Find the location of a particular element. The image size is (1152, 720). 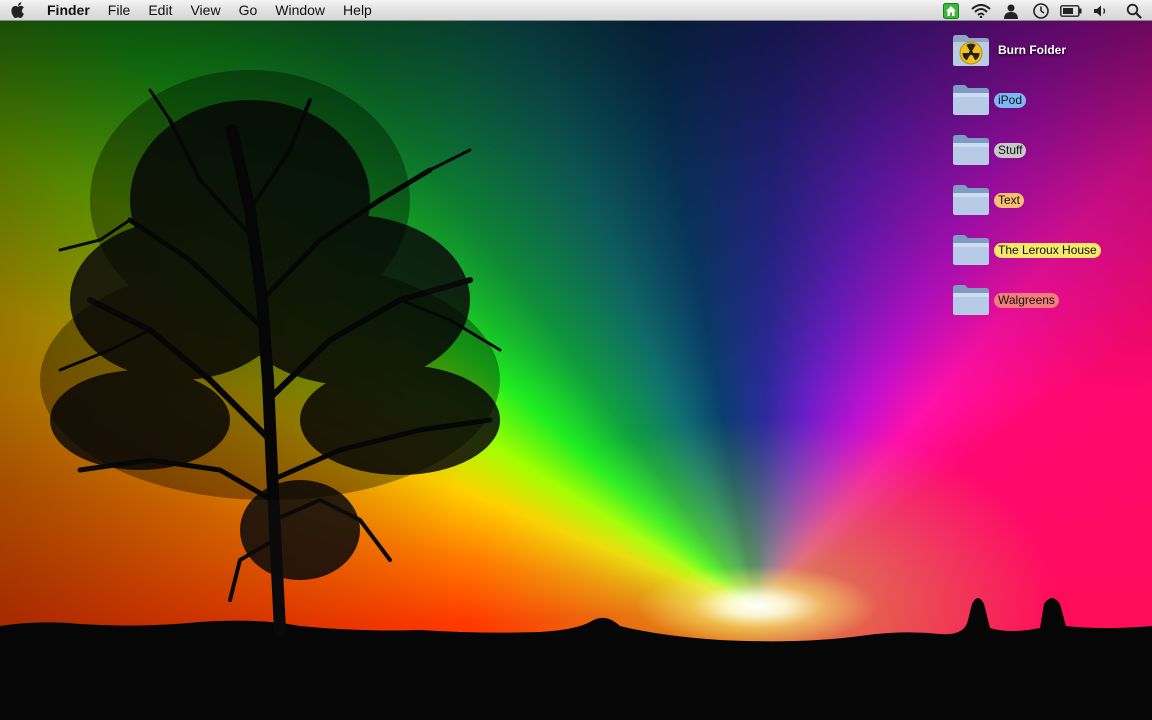

user-icon is located at coordinates (1011, 10).